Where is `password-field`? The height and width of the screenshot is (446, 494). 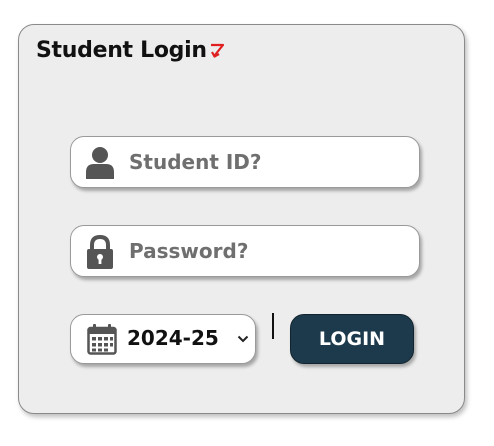
password-field is located at coordinates (245, 251).